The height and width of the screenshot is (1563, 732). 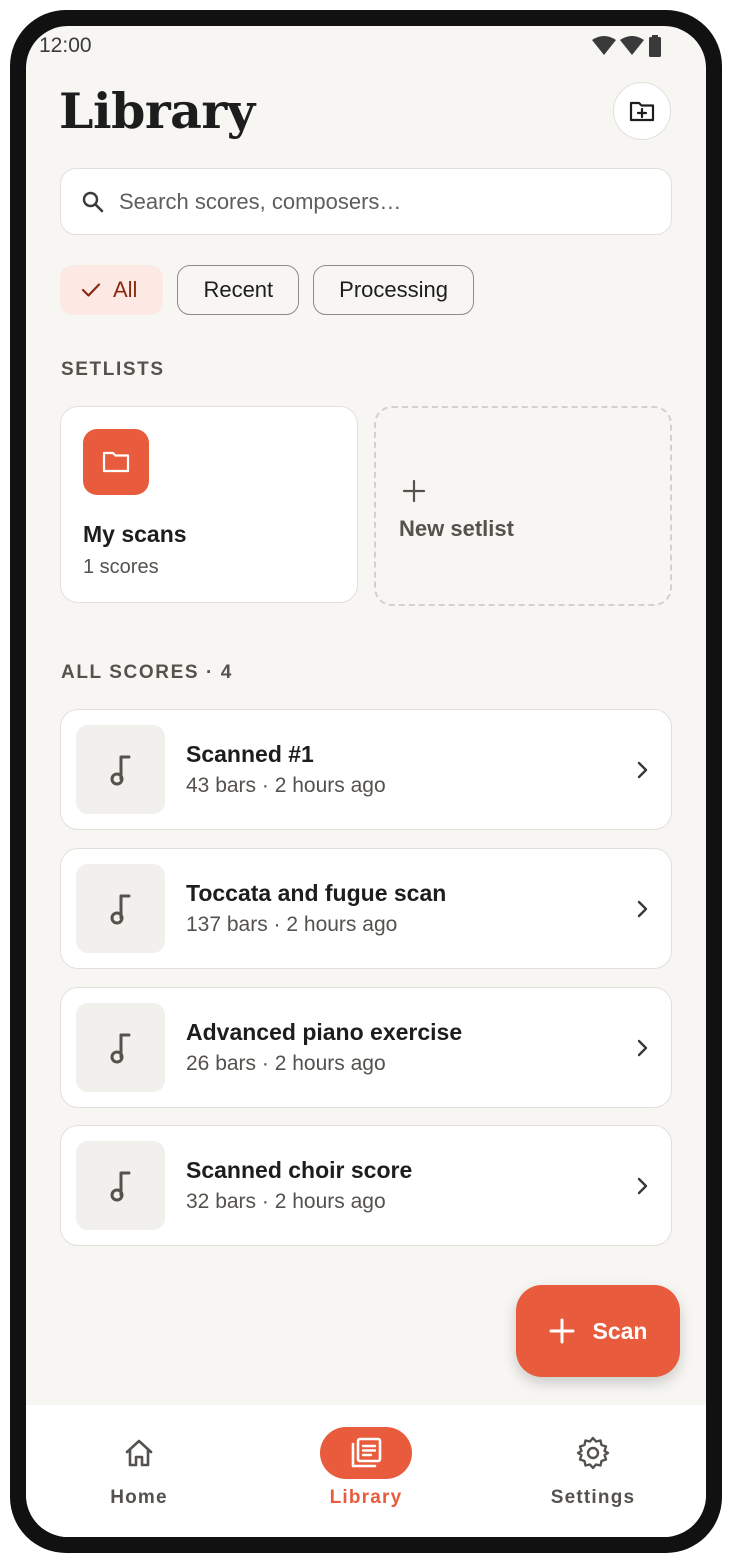 I want to click on search-input, so click(x=379, y=201).